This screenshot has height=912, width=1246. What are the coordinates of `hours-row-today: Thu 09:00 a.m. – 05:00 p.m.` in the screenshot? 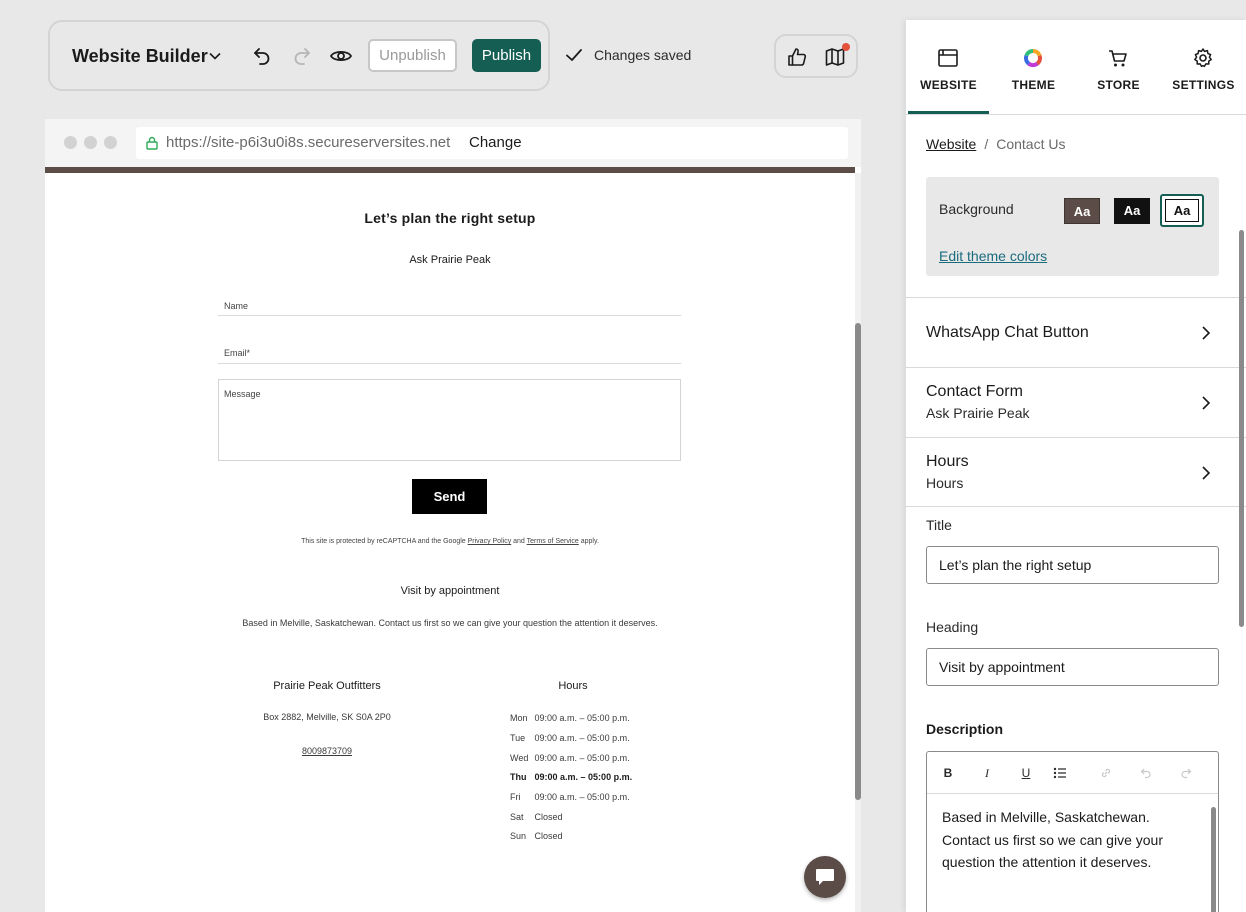 It's located at (571, 777).